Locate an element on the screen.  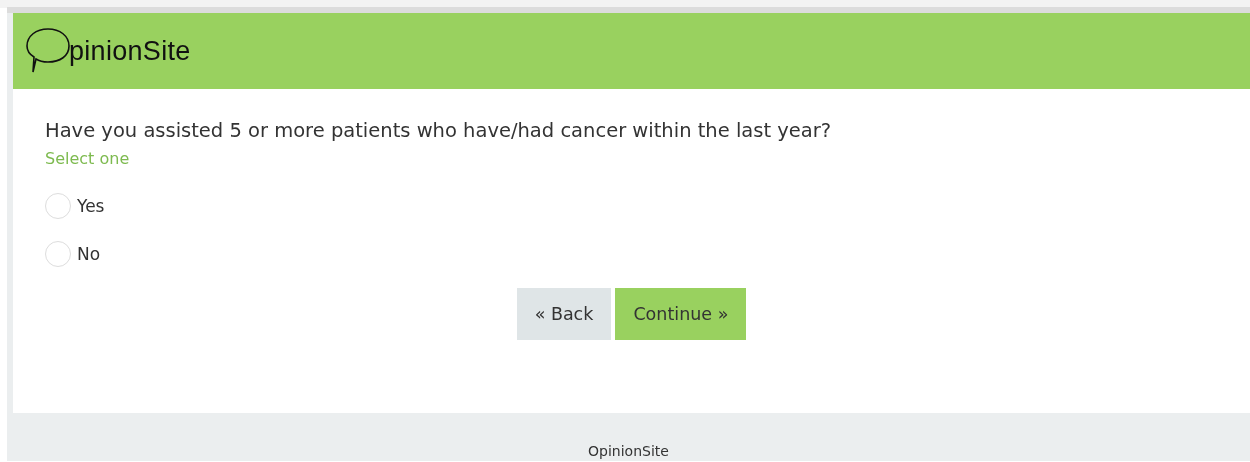
option-label: Yes is located at coordinates (91, 206).